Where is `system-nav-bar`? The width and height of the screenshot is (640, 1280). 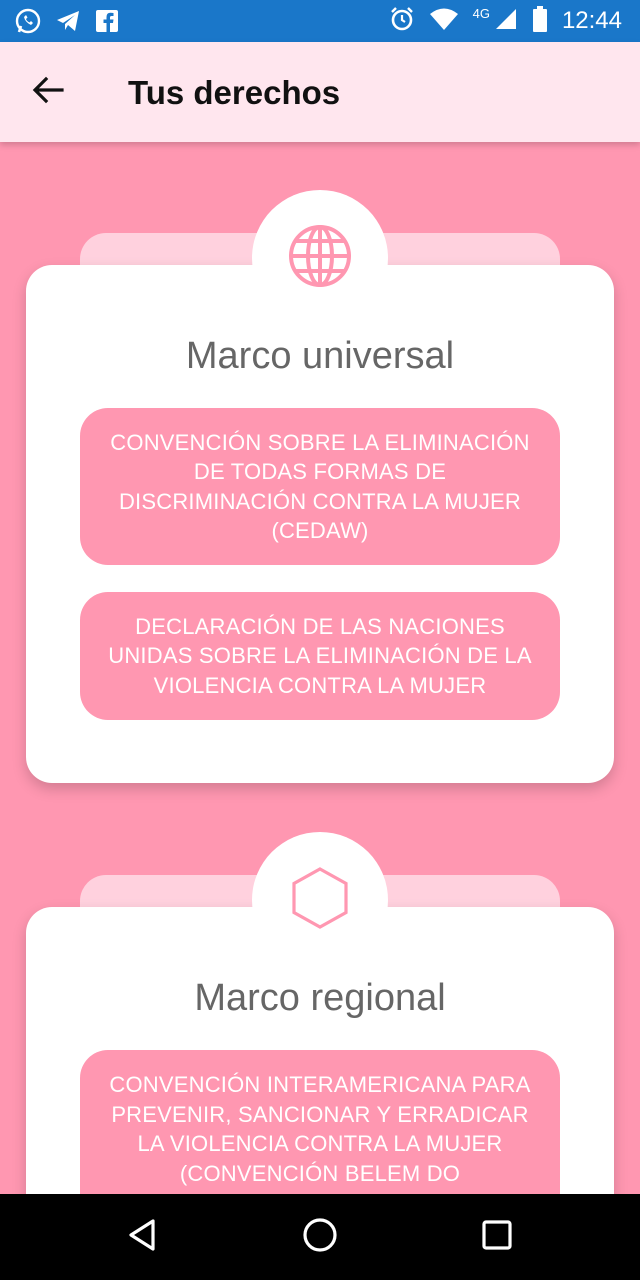 system-nav-bar is located at coordinates (320, 1237).